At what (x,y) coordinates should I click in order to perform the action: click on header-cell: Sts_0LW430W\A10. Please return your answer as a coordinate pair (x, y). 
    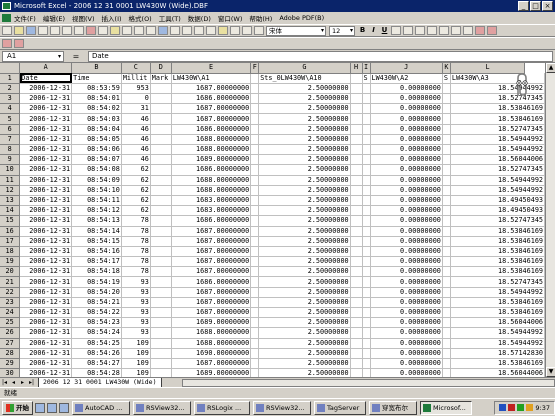
    Looking at the image, I should click on (304, 78).